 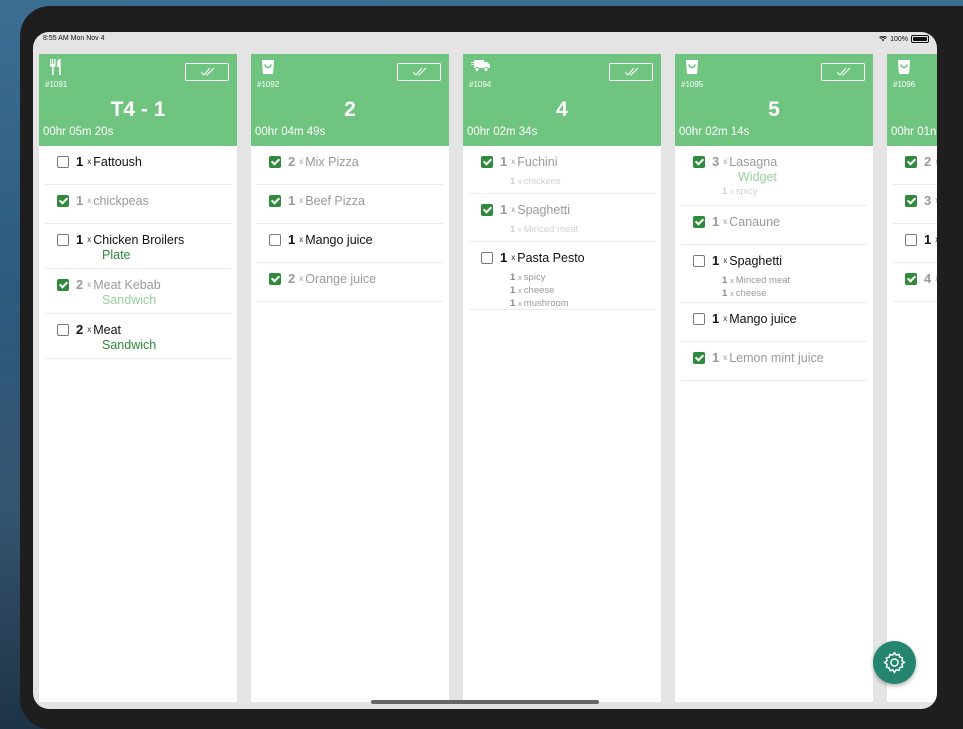 I want to click on order-item: 4x, so click(x=915, y=282).